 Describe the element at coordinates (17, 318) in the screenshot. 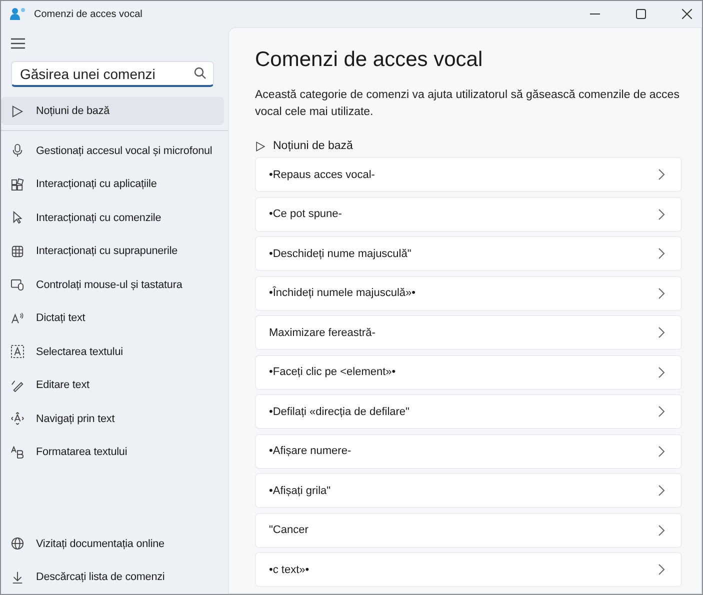

I see `dictate-icon` at that location.